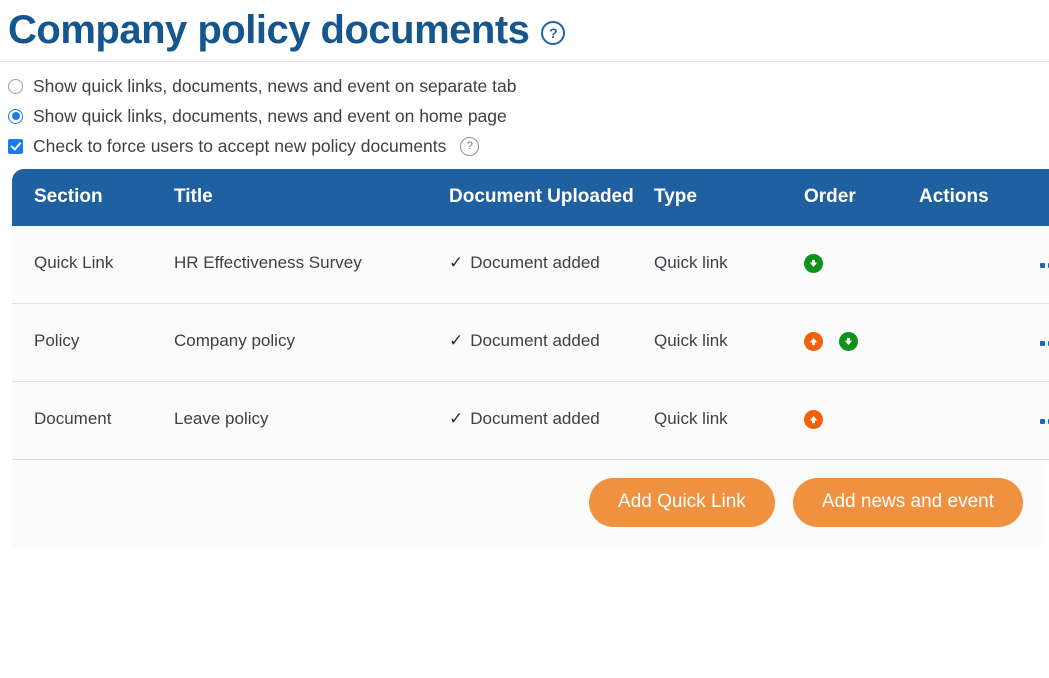 Image resolution: width=1049 pixels, height=678 pixels. I want to click on page-header: Company policy documents ?, so click(524, 31).